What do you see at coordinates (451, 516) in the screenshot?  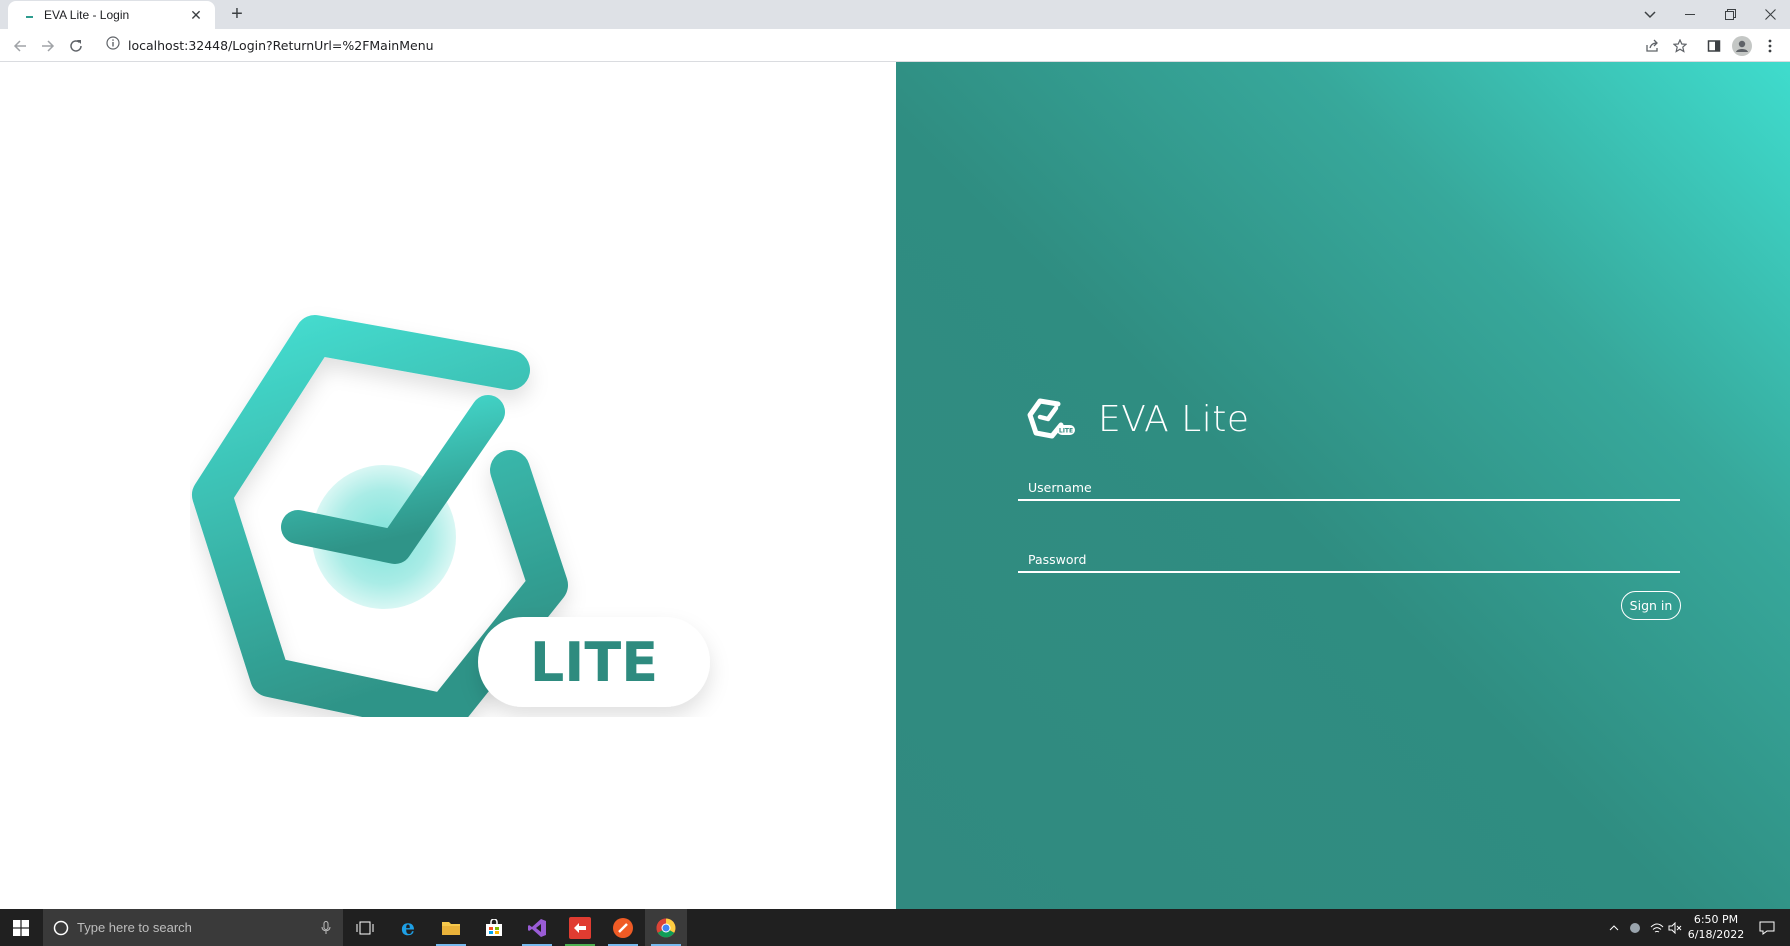 I see `eva-lite-logo-icon: LITE` at bounding box center [451, 516].